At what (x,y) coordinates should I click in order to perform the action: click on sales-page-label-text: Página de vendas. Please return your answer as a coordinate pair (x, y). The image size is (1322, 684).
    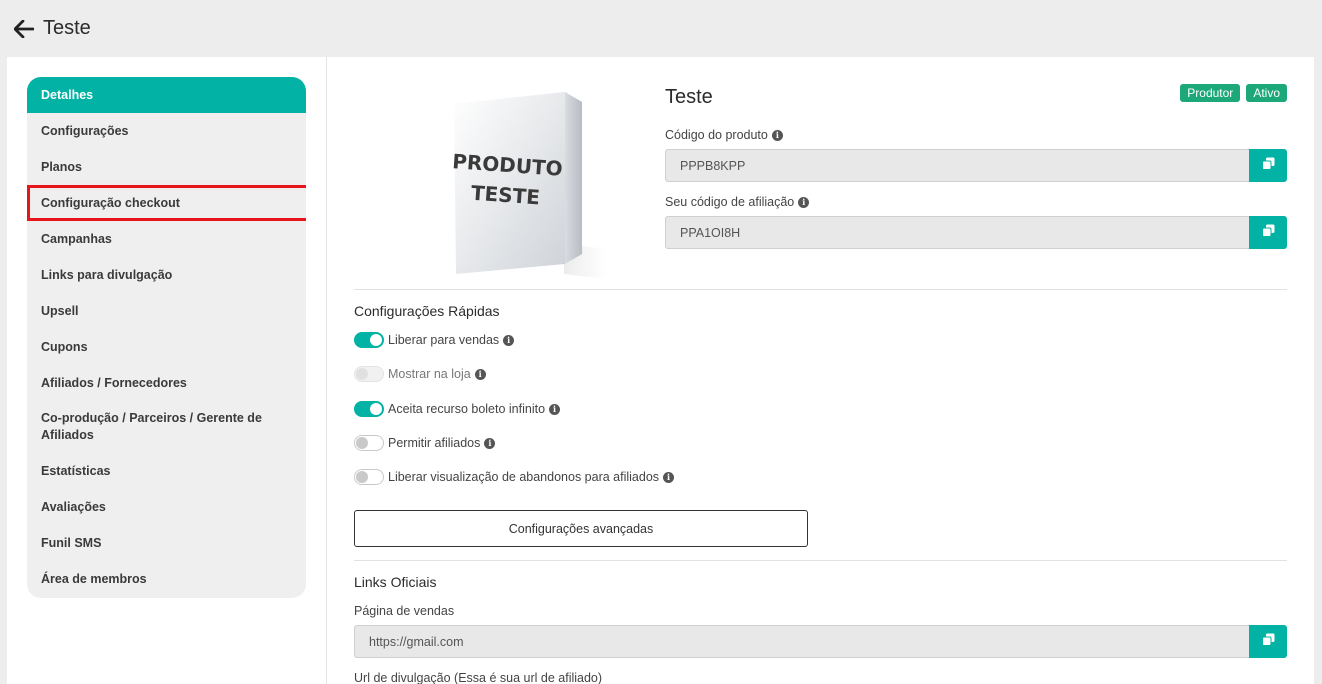
    Looking at the image, I should click on (404, 611).